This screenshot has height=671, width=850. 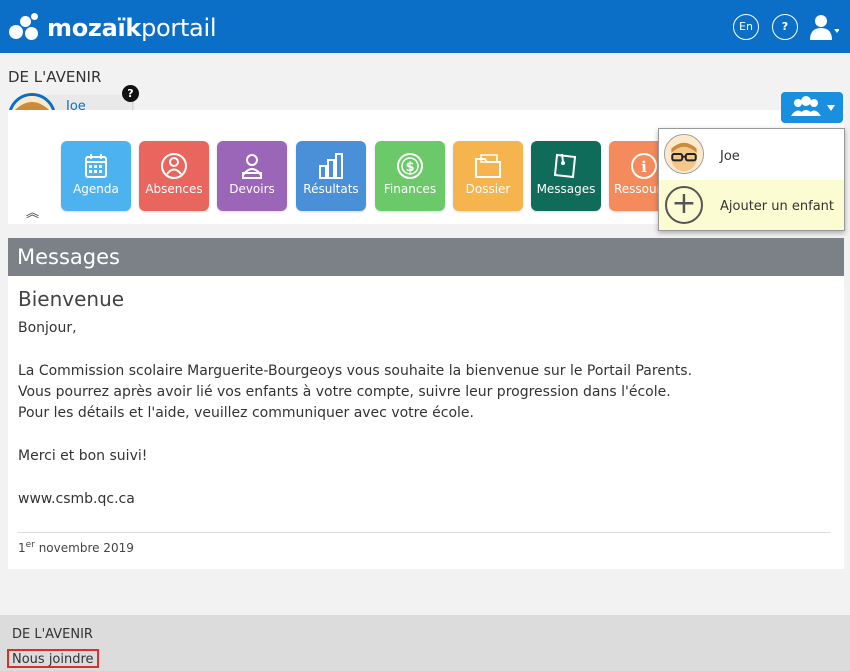 What do you see at coordinates (32, 211) in the screenshot?
I see `collapse-icon: ︽` at bounding box center [32, 211].